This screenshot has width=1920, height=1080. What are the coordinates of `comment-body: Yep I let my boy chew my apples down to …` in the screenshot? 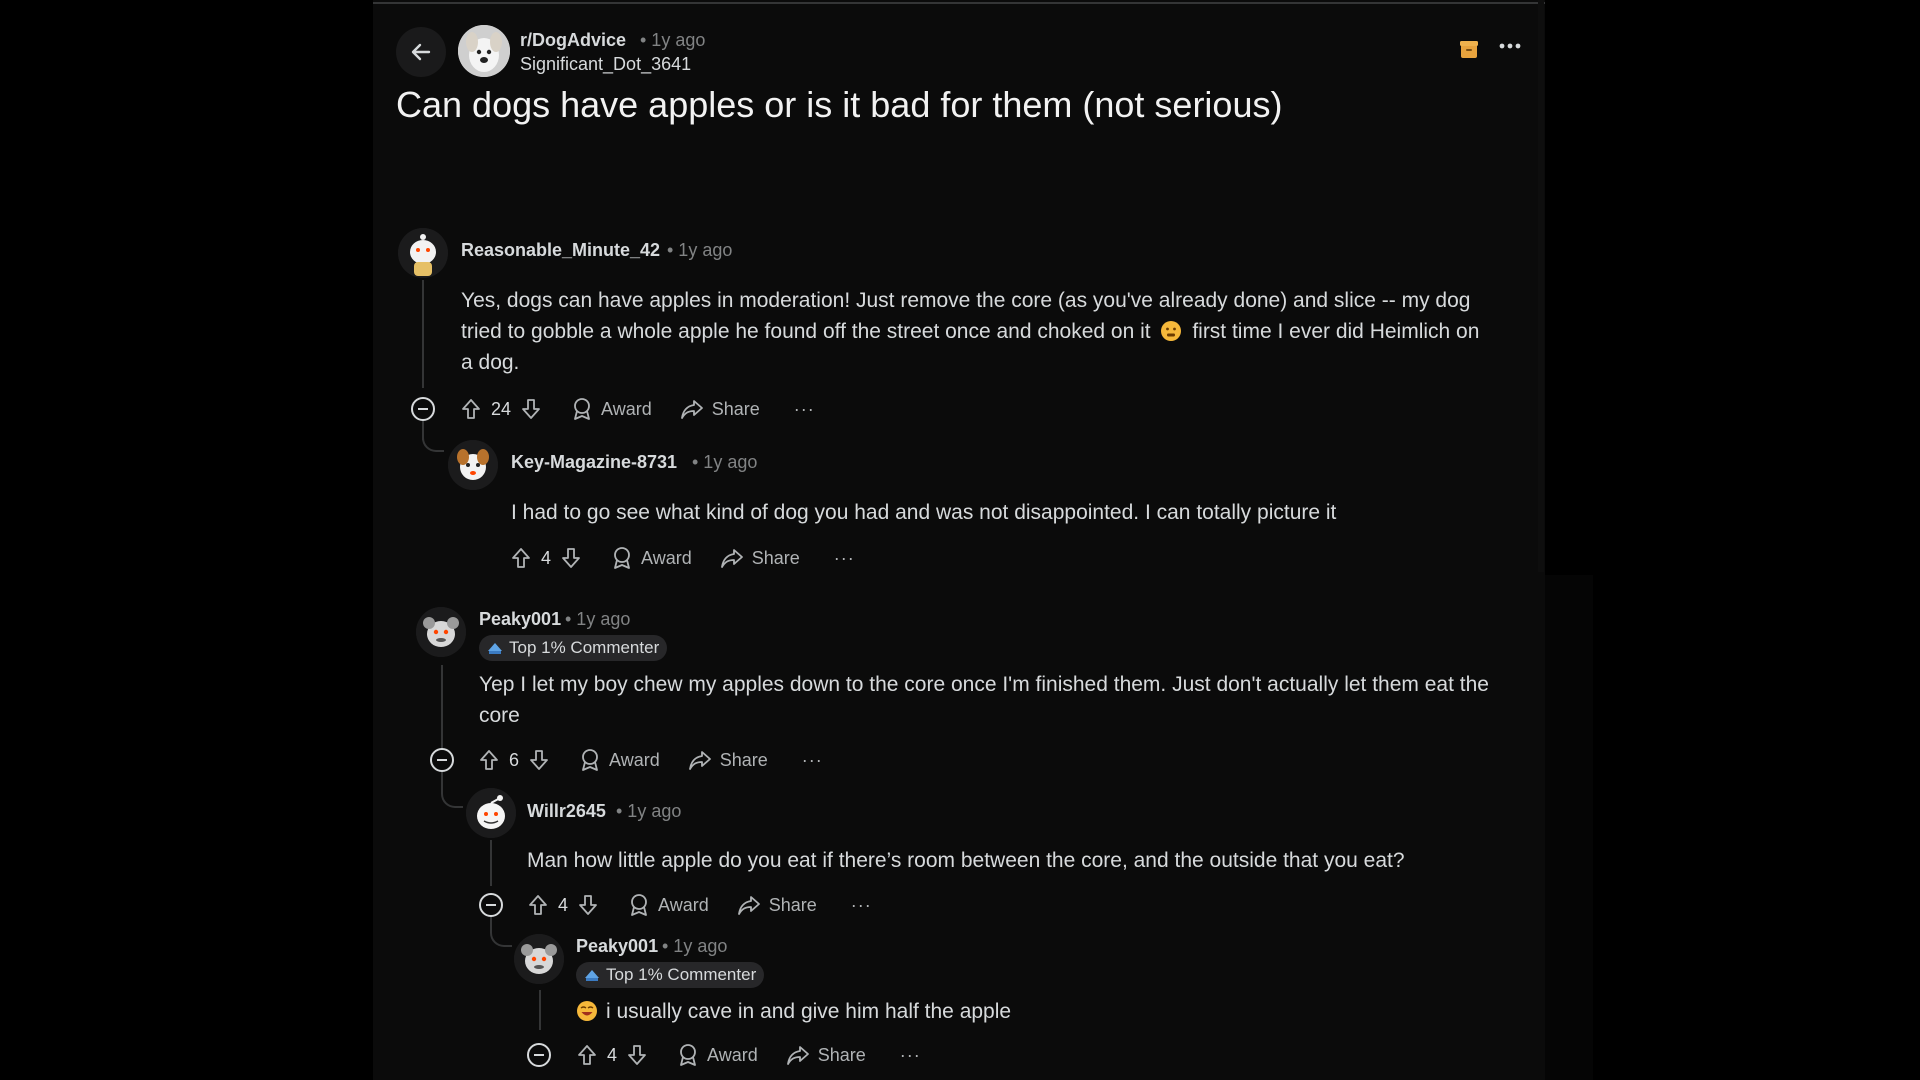 It's located at (984, 700).